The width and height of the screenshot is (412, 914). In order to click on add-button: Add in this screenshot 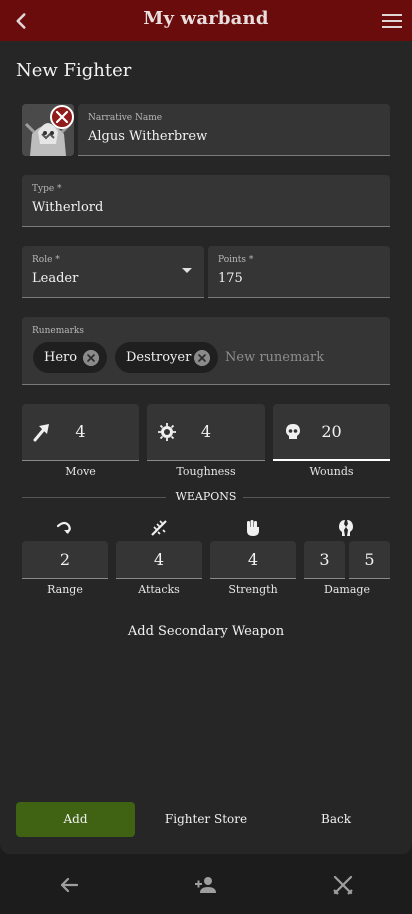, I will do `click(75, 819)`.